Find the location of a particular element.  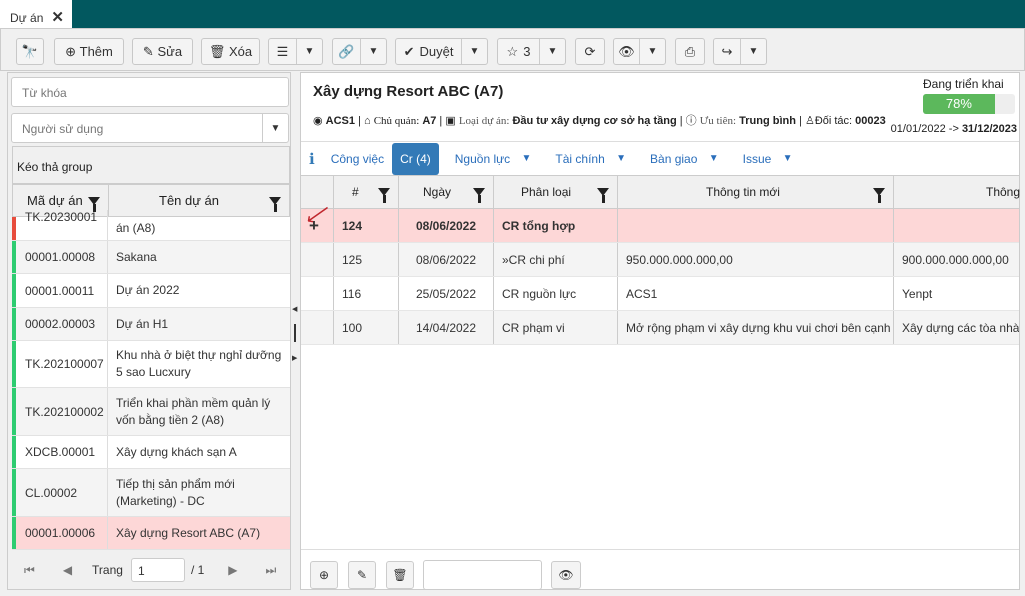

tab-label: Issue is located at coordinates (757, 158).